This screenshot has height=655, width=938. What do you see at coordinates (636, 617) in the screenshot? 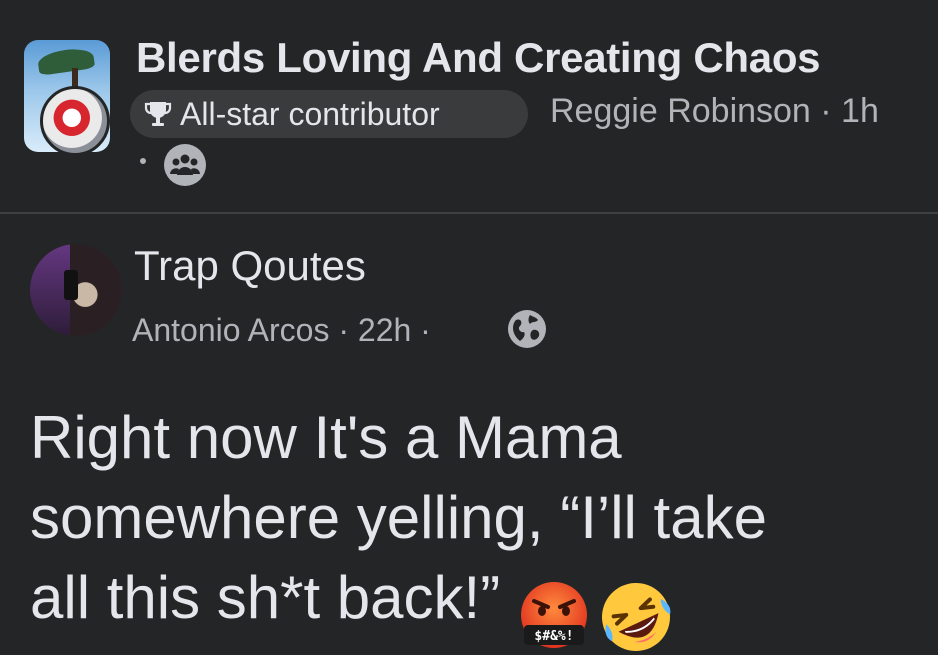
I see `rolling-laughing-emoji` at bounding box center [636, 617].